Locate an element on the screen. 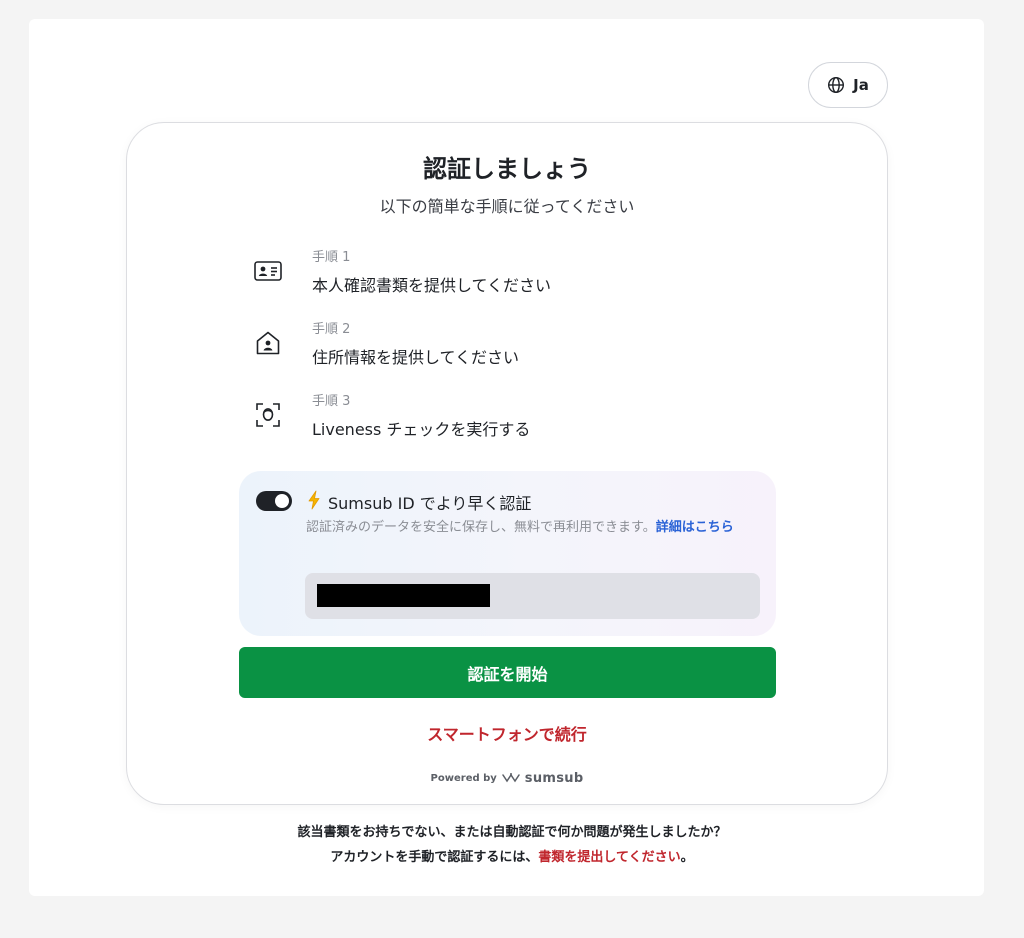  toggle-knob is located at coordinates (282, 501).